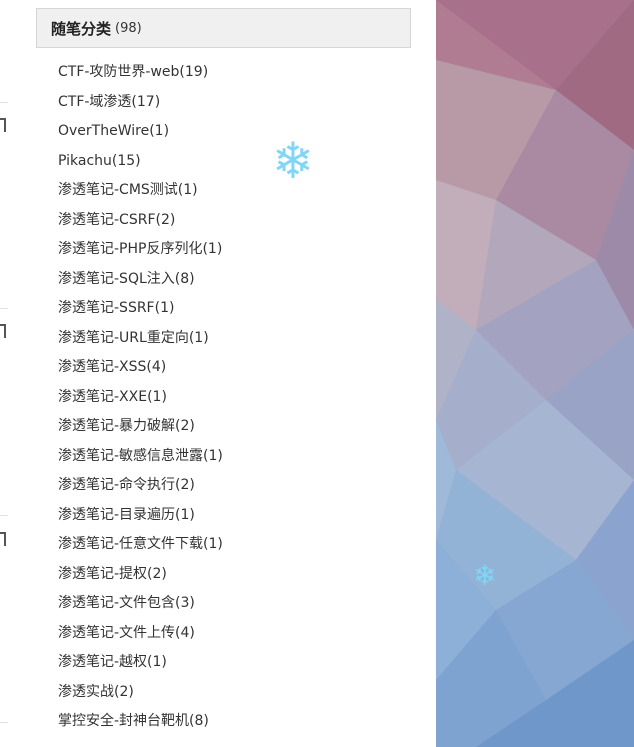 The image size is (634, 747). What do you see at coordinates (234, 250) in the screenshot?
I see `category-link: 渗透笔记-PHP反序列化(1)` at bounding box center [234, 250].